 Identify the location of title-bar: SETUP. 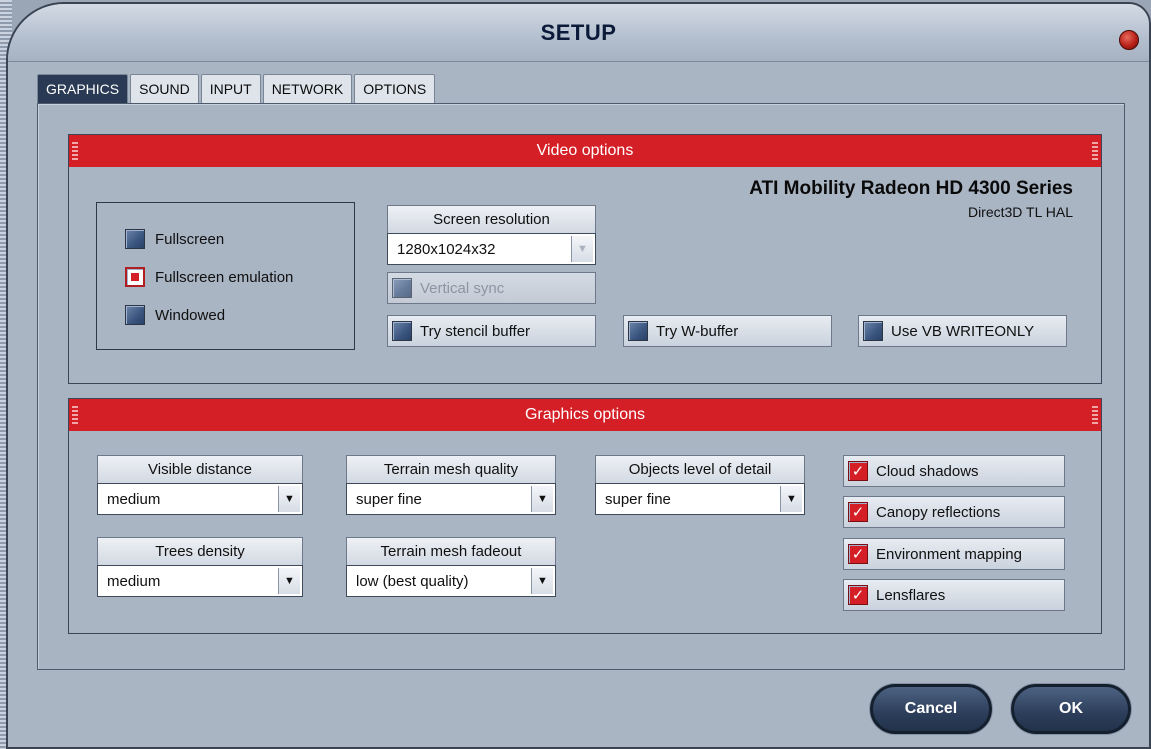
(578, 33).